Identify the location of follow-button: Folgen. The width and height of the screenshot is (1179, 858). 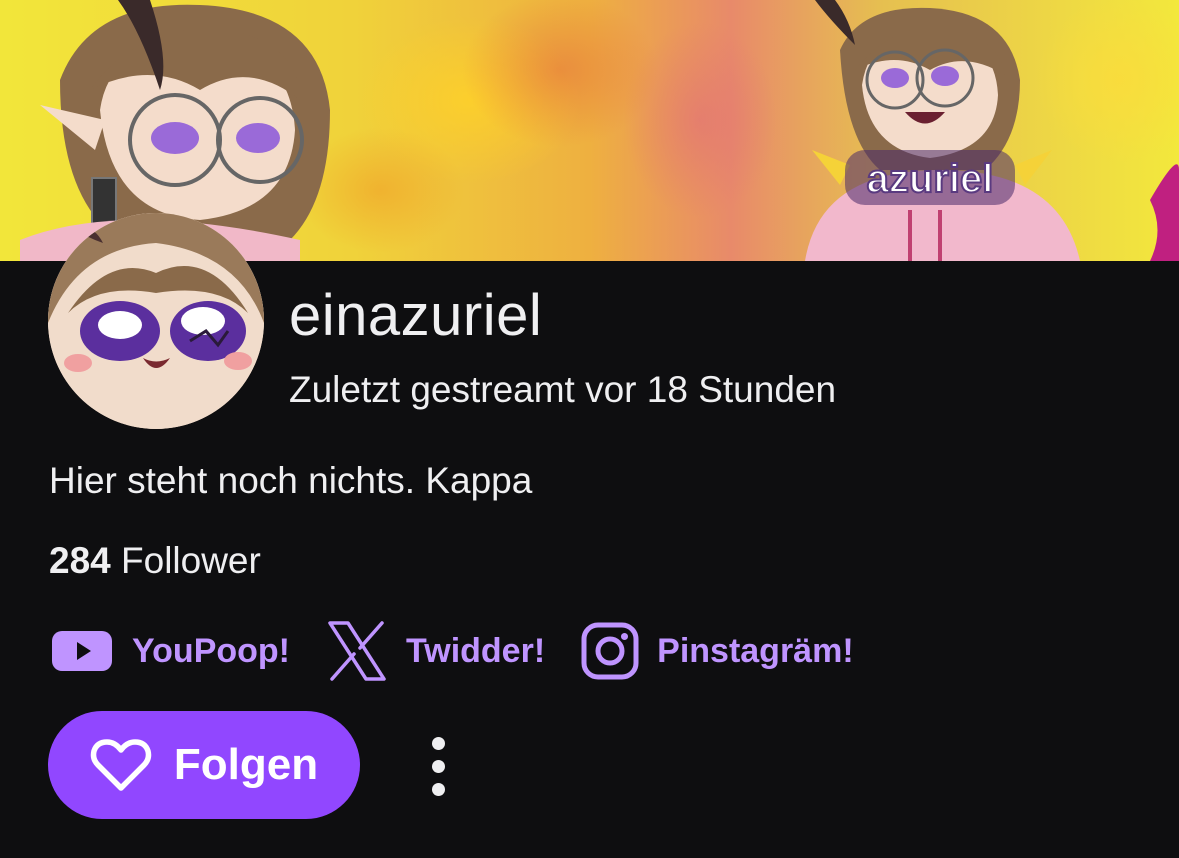
(204, 765).